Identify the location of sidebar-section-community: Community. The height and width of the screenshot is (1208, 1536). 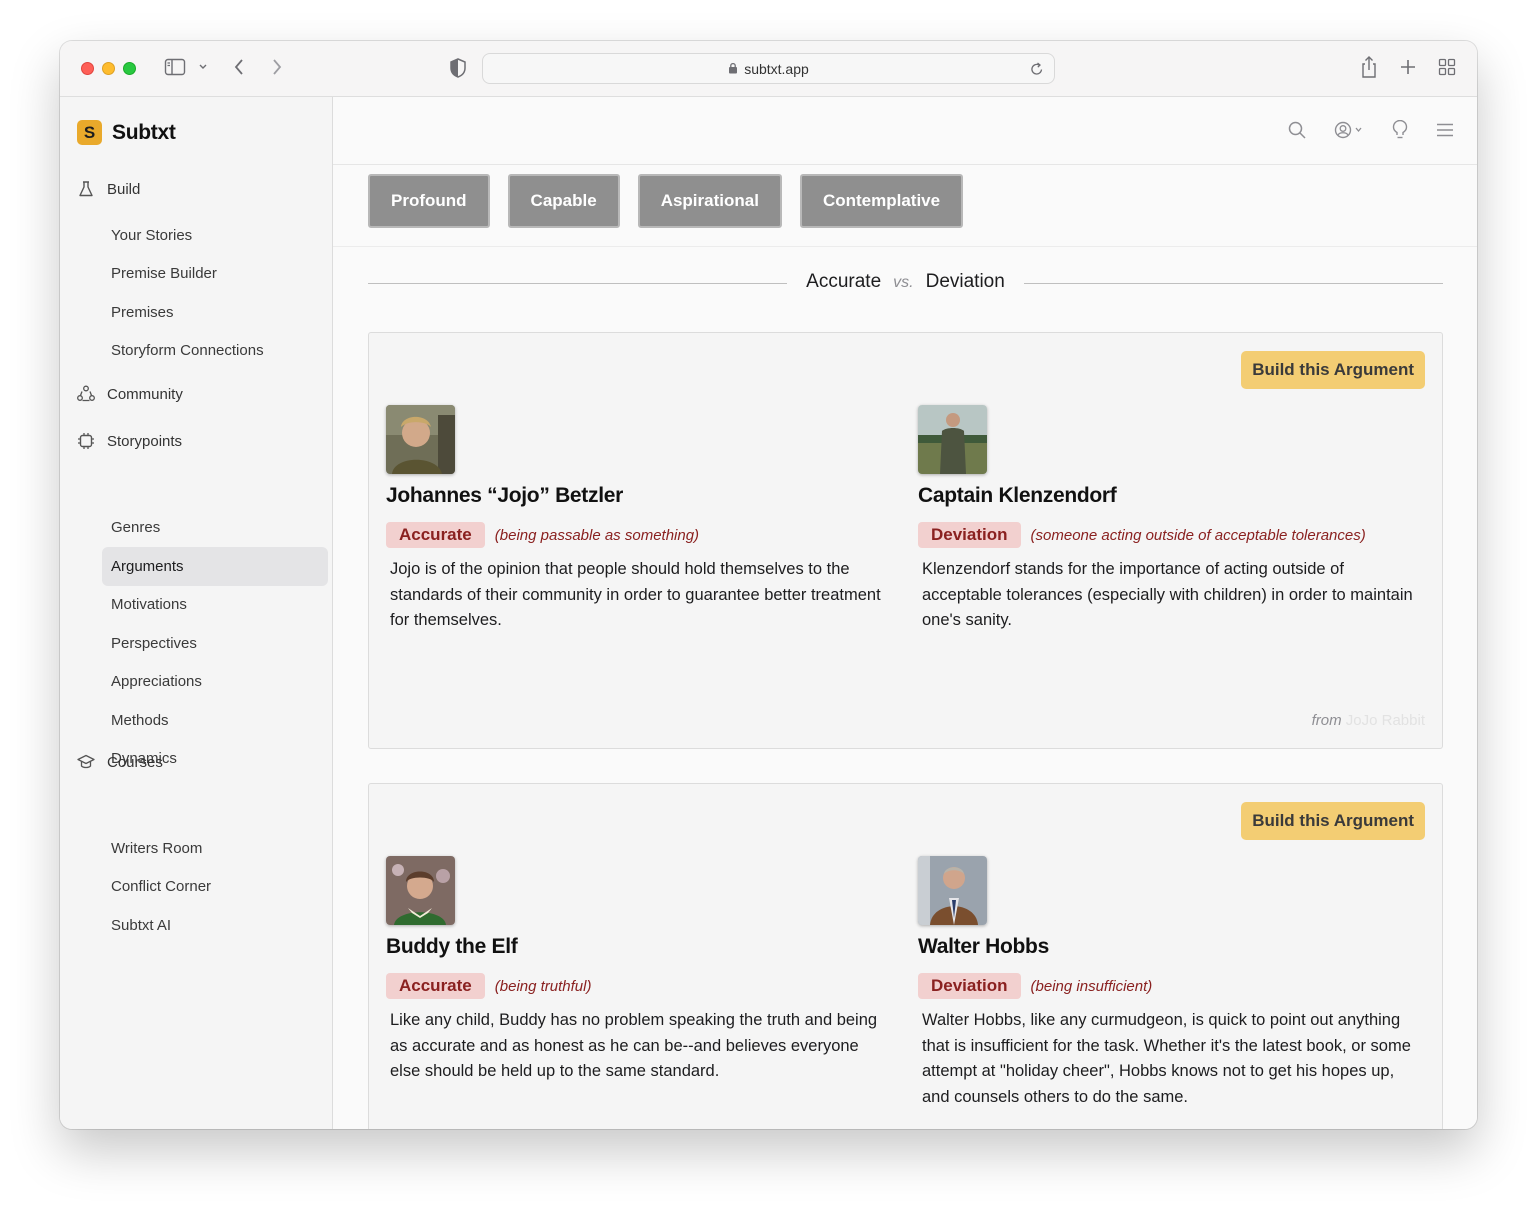
(129, 394).